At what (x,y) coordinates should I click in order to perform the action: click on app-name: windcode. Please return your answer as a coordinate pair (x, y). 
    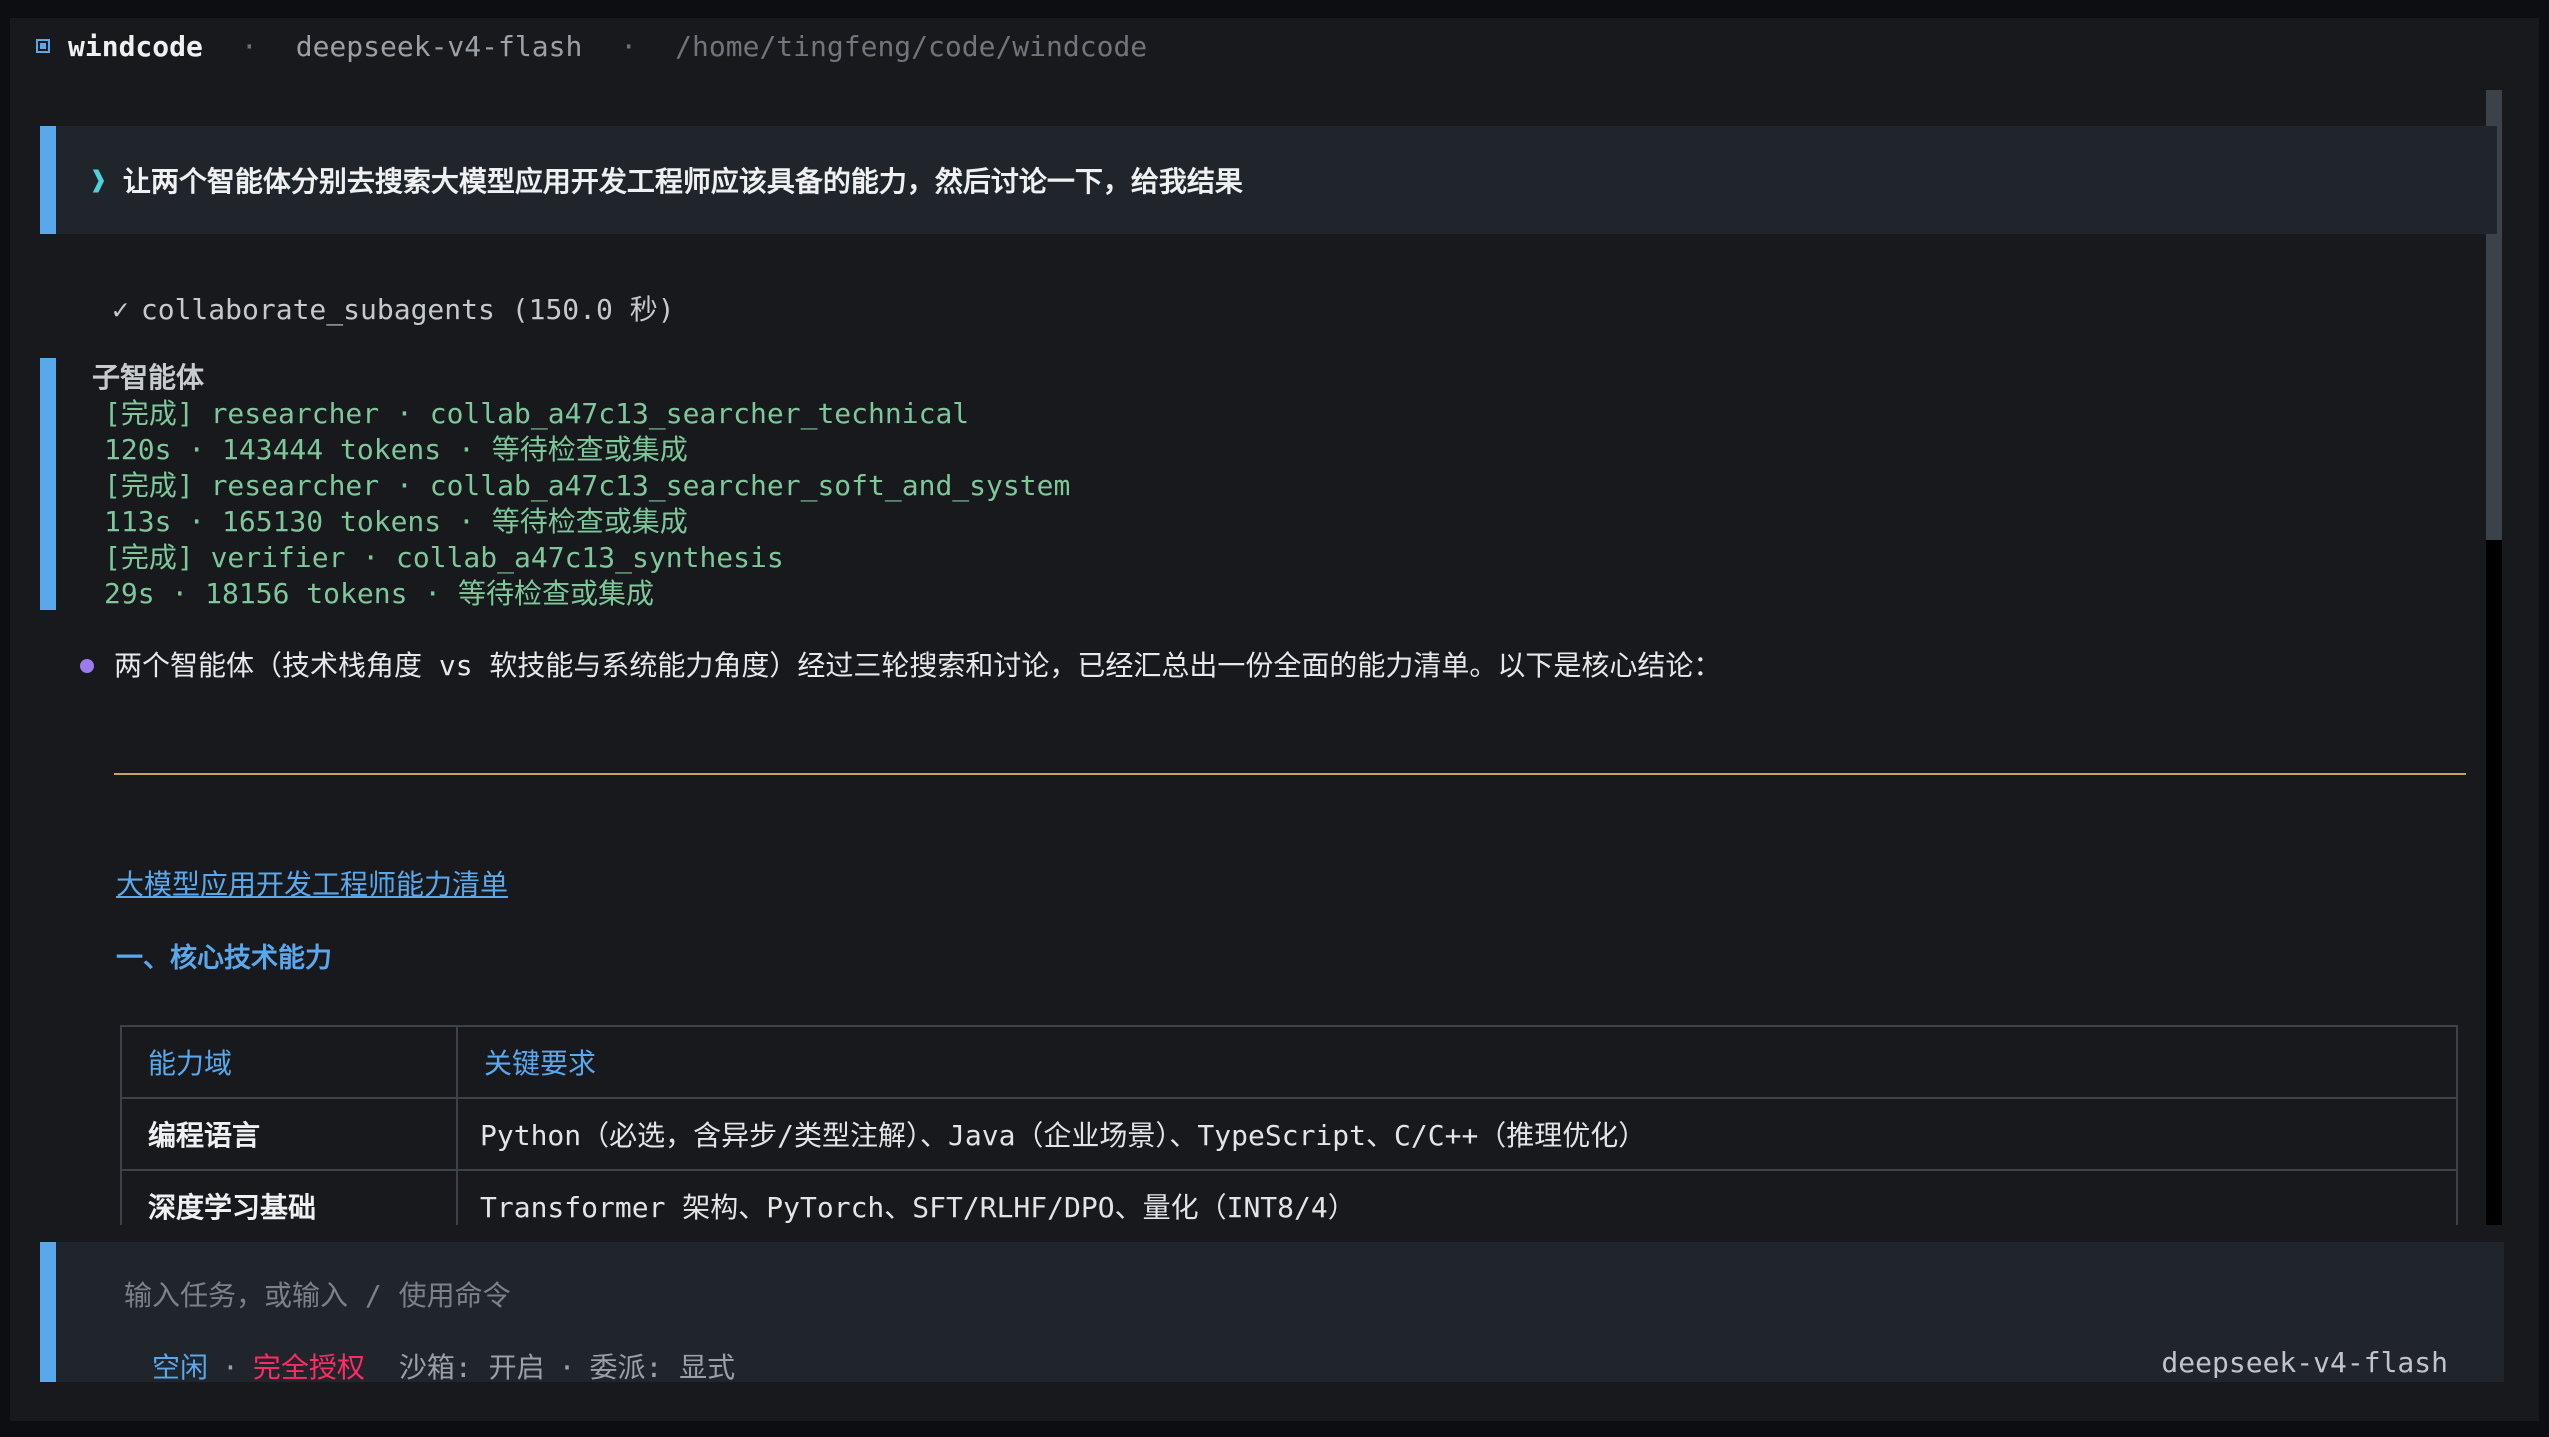
    Looking at the image, I should click on (135, 46).